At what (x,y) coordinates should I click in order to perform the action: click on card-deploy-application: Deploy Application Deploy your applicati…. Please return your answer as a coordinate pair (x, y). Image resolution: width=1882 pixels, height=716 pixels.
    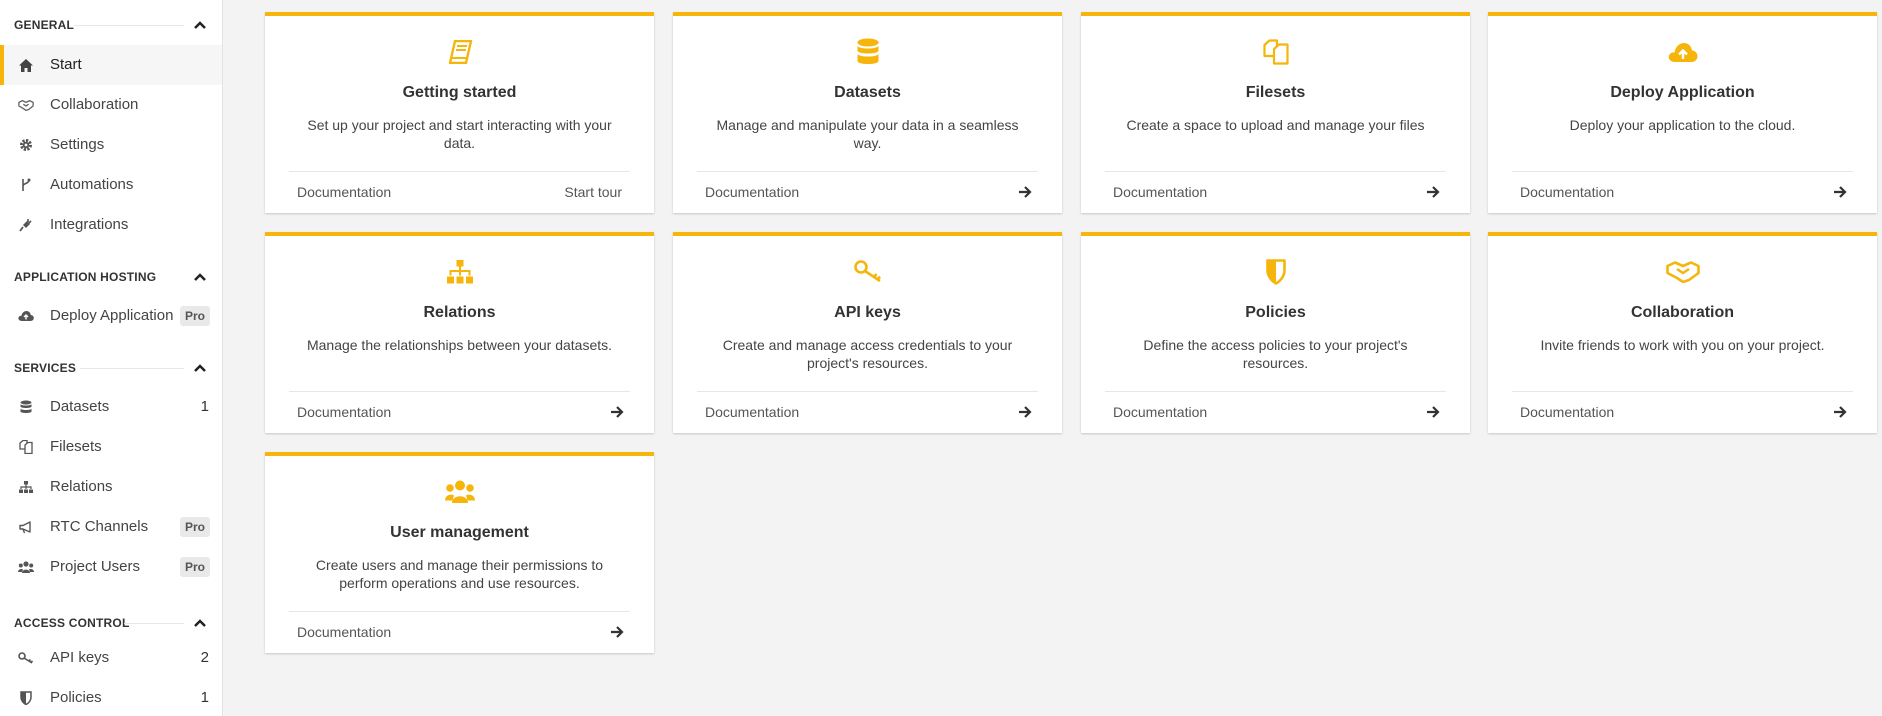
    Looking at the image, I should click on (1682, 112).